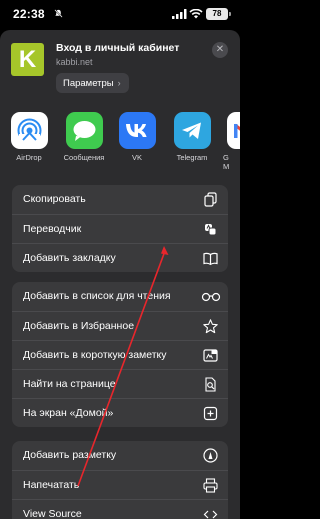  Describe the element at coordinates (120, 509) in the screenshot. I see `action-view-source: View Source` at that location.